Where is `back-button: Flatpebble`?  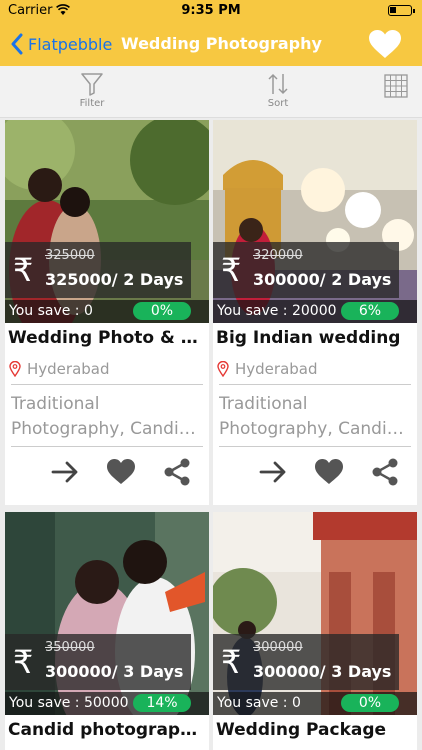
back-button: Flatpebble is located at coordinates (61, 44).